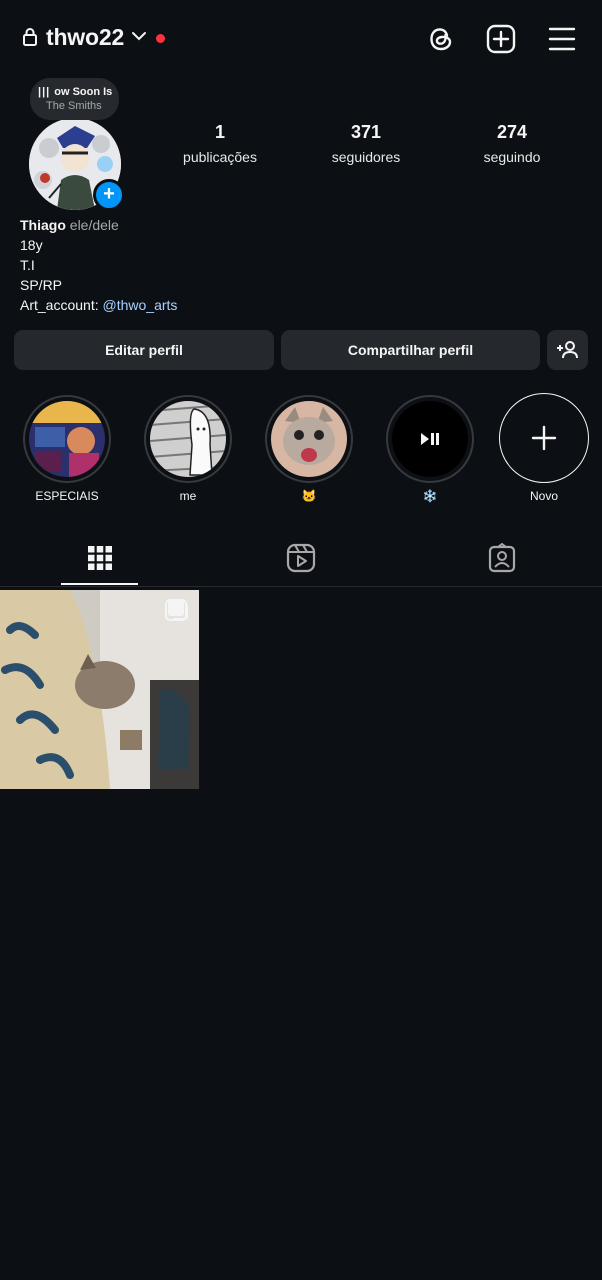  What do you see at coordinates (109, 195) in the screenshot?
I see `add-story-button: +` at bounding box center [109, 195].